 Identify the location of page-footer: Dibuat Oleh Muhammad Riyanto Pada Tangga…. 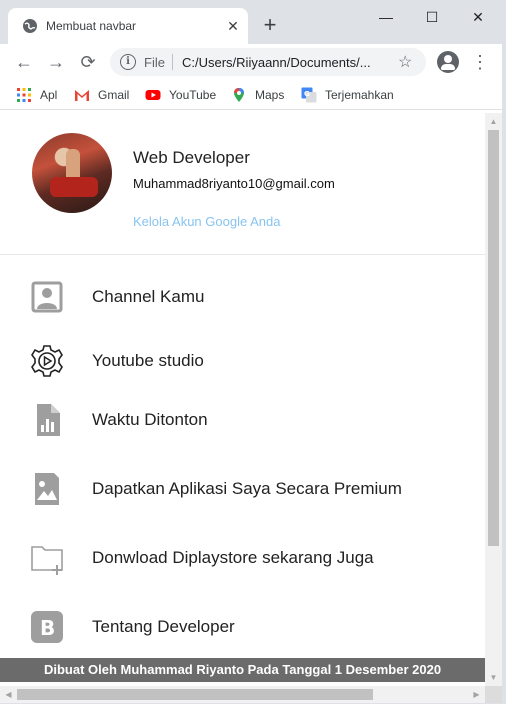
(242, 670).